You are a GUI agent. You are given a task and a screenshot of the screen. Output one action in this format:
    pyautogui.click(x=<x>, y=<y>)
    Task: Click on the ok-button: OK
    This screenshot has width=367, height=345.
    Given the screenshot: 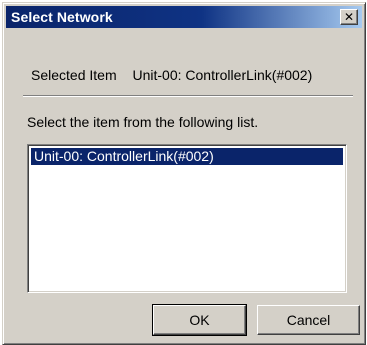 What is the action you would take?
    pyautogui.click(x=199, y=320)
    